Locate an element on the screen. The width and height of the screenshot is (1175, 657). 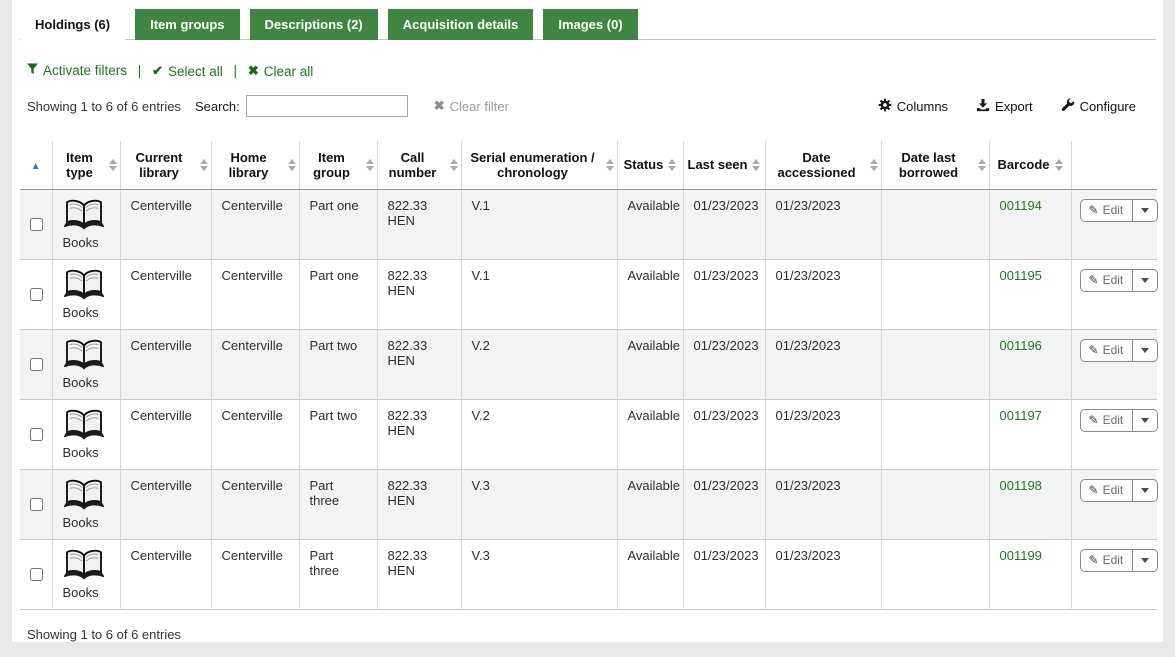
export-button: Export is located at coordinates (1004, 106).